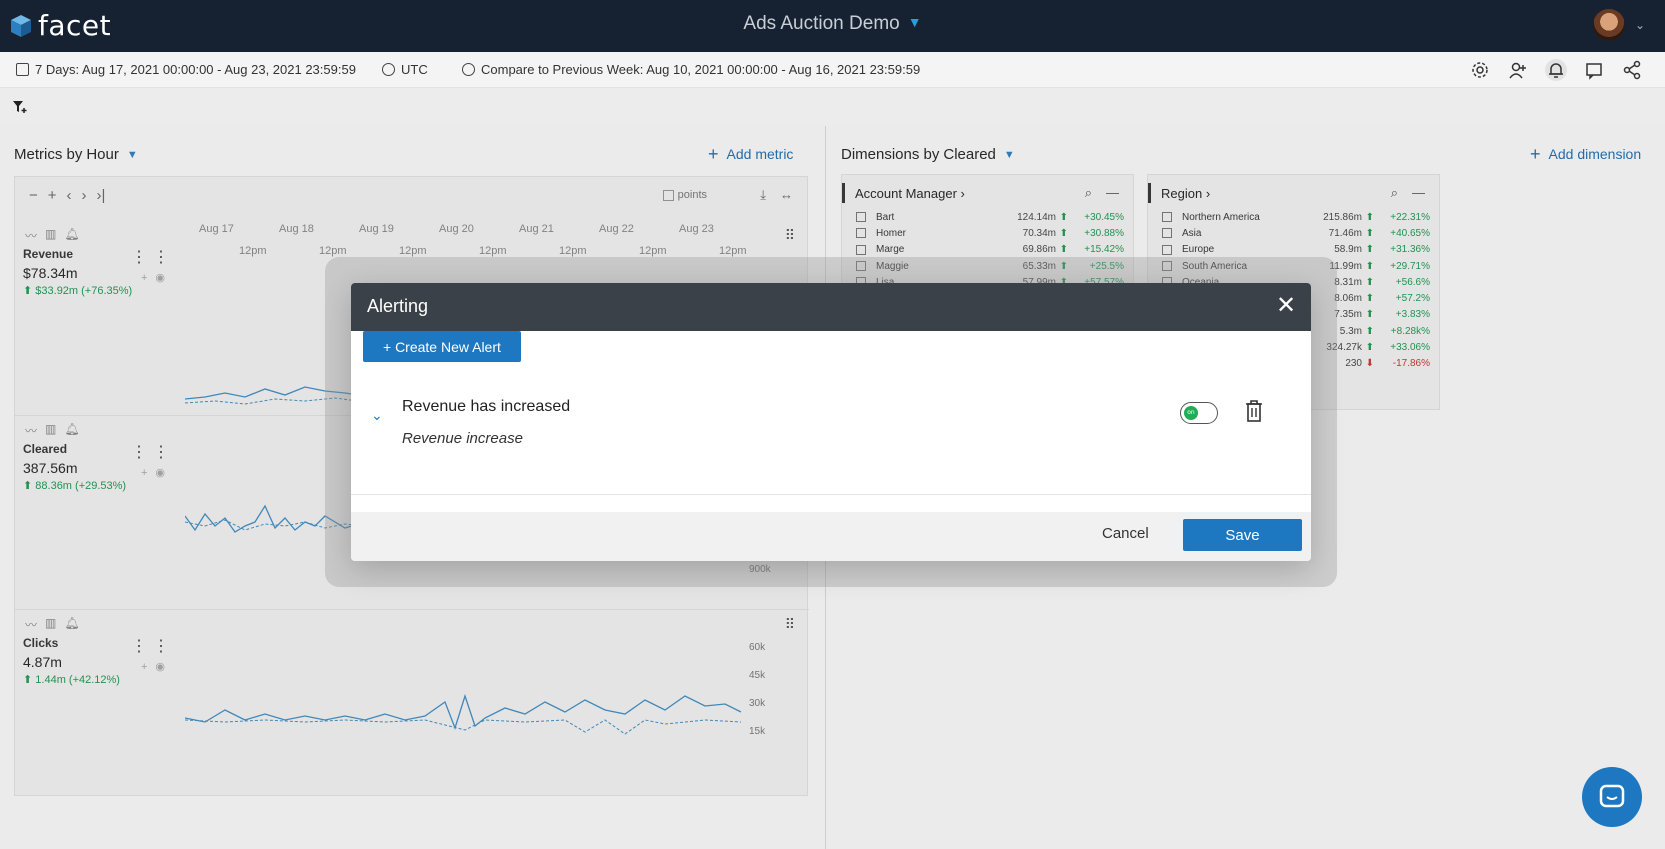 The image size is (1665, 849). What do you see at coordinates (1242, 535) in the screenshot?
I see `save-button: Save` at bounding box center [1242, 535].